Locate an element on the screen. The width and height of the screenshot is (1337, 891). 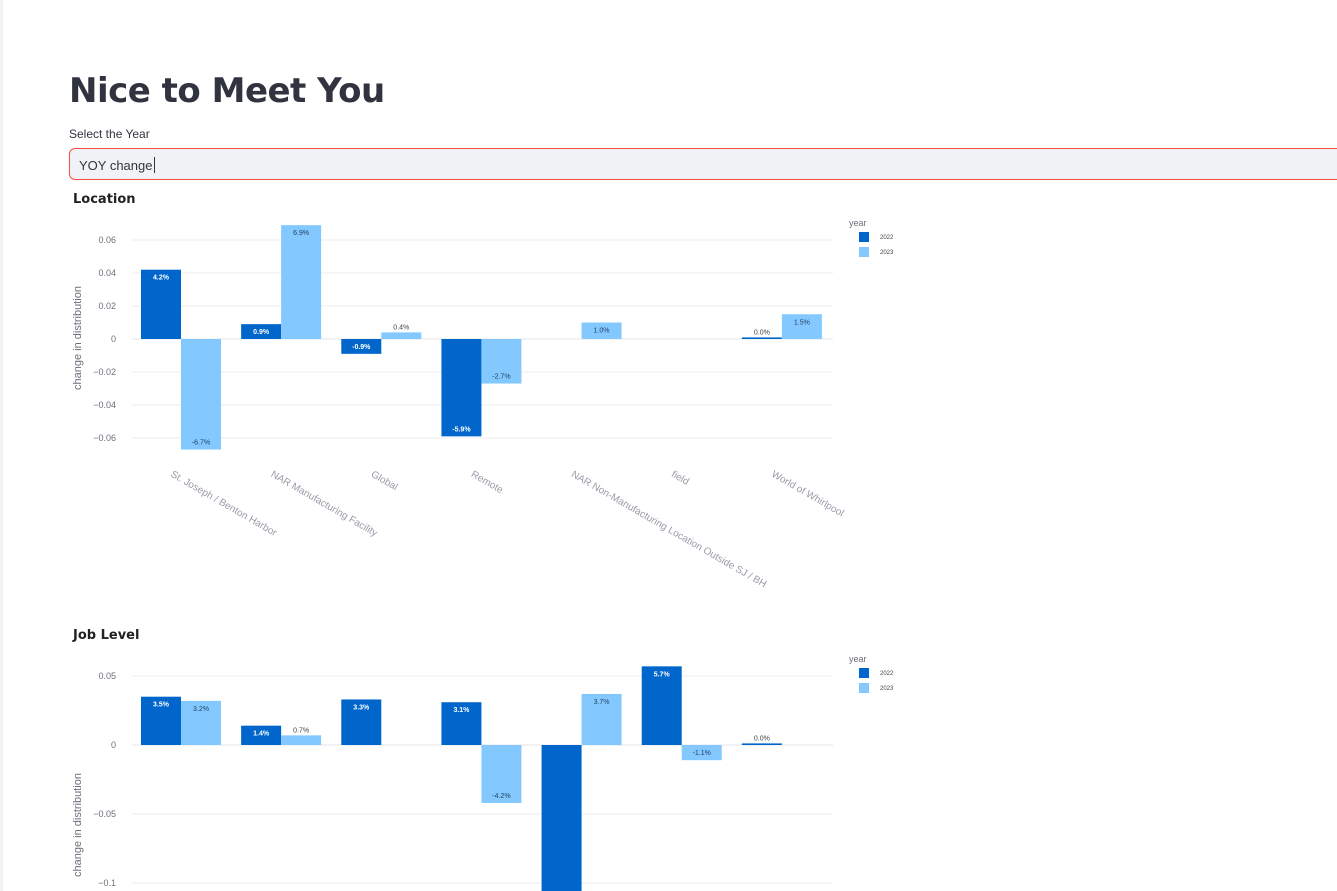
bar-data-label: 5.7% is located at coordinates (662, 674).